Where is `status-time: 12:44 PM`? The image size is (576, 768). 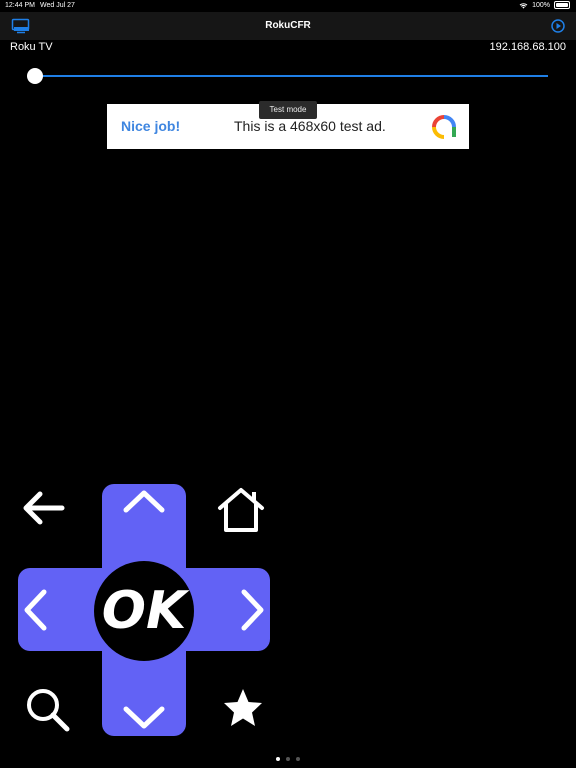 status-time: 12:44 PM is located at coordinates (20, 5).